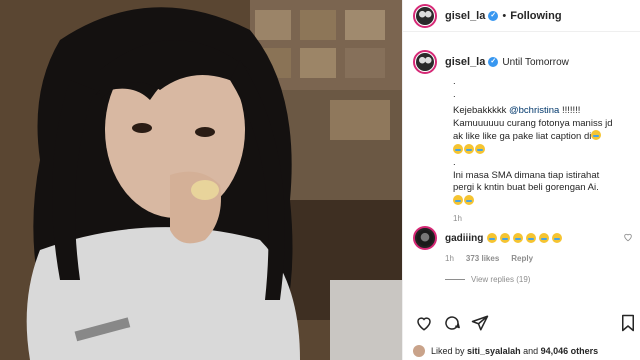 The image size is (640, 360). What do you see at coordinates (570, 351) in the screenshot?
I see `likes-count: 94,046 others` at bounding box center [570, 351].